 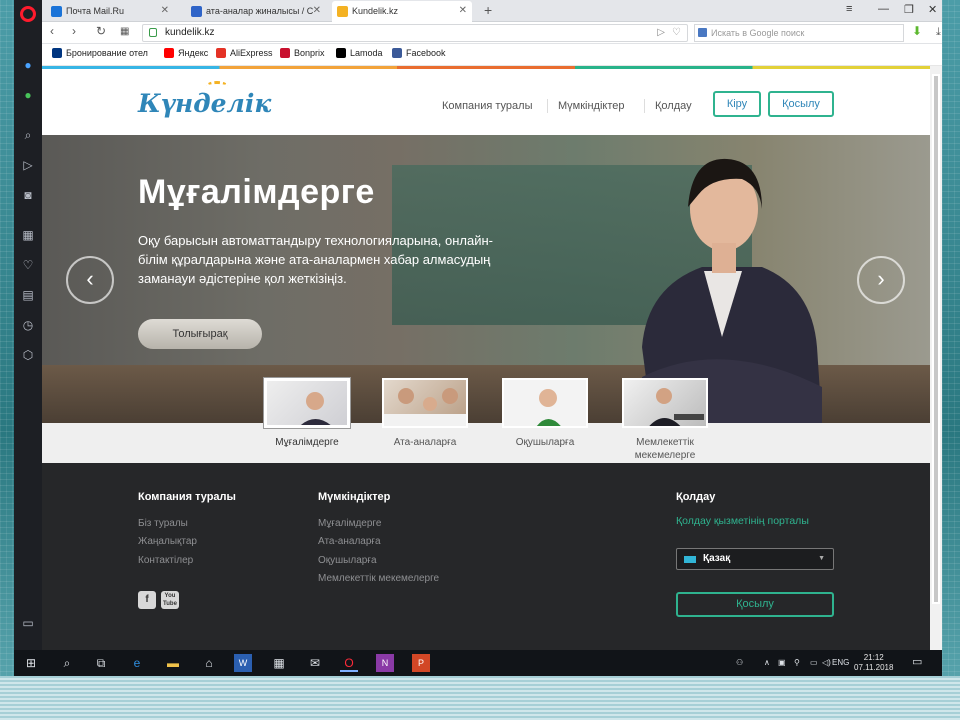 I want to click on heart-icon: ♡, so click(x=28, y=265).